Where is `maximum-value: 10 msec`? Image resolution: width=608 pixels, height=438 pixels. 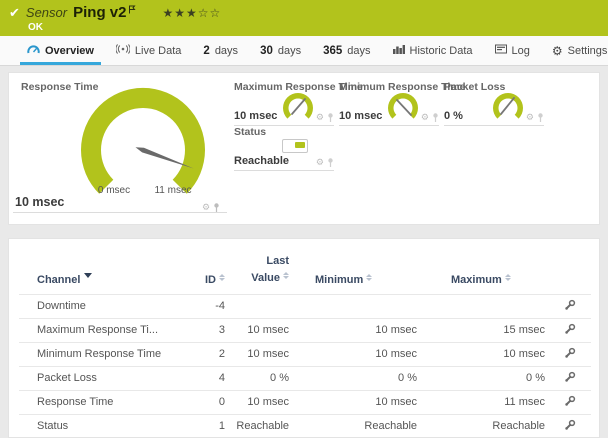
maximum-value: 10 msec is located at coordinates (485, 353).